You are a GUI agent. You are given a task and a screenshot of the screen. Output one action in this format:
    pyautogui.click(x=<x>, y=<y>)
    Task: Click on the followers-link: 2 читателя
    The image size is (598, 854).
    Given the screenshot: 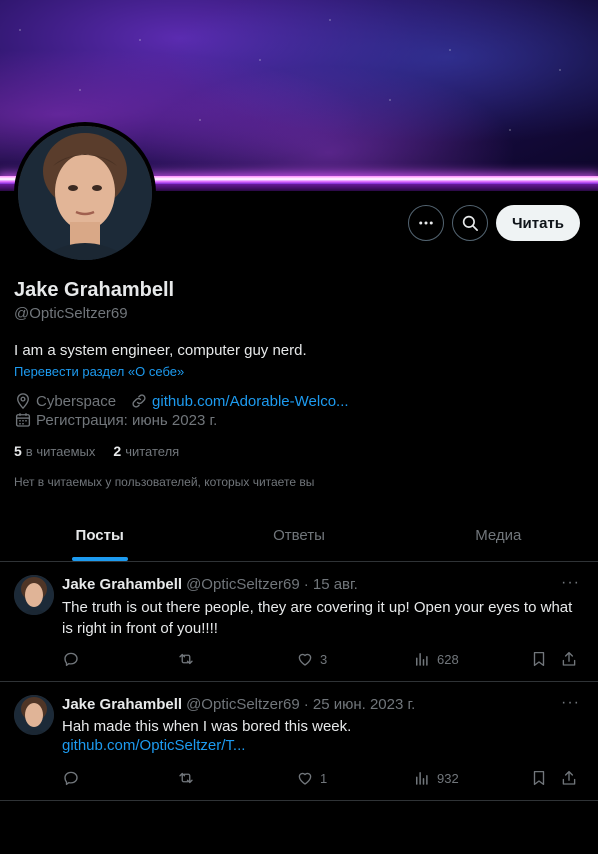 What is the action you would take?
    pyautogui.click(x=146, y=451)
    